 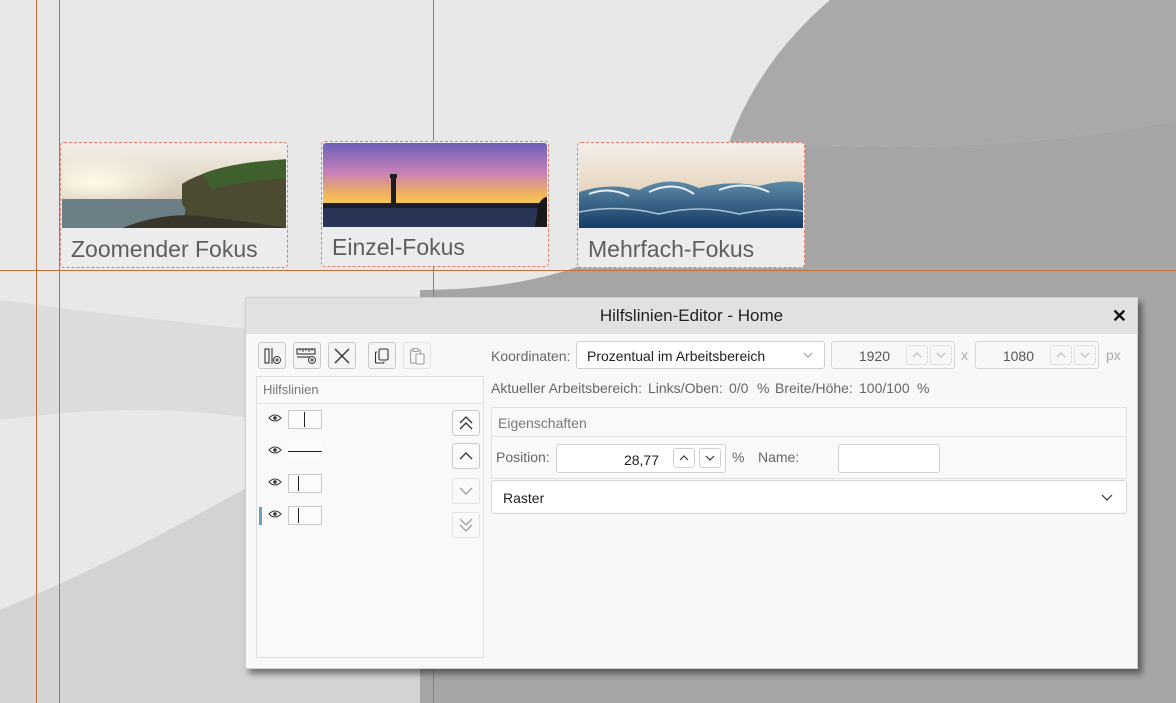 I want to click on ocean-waves-photo, so click(x=691, y=186).